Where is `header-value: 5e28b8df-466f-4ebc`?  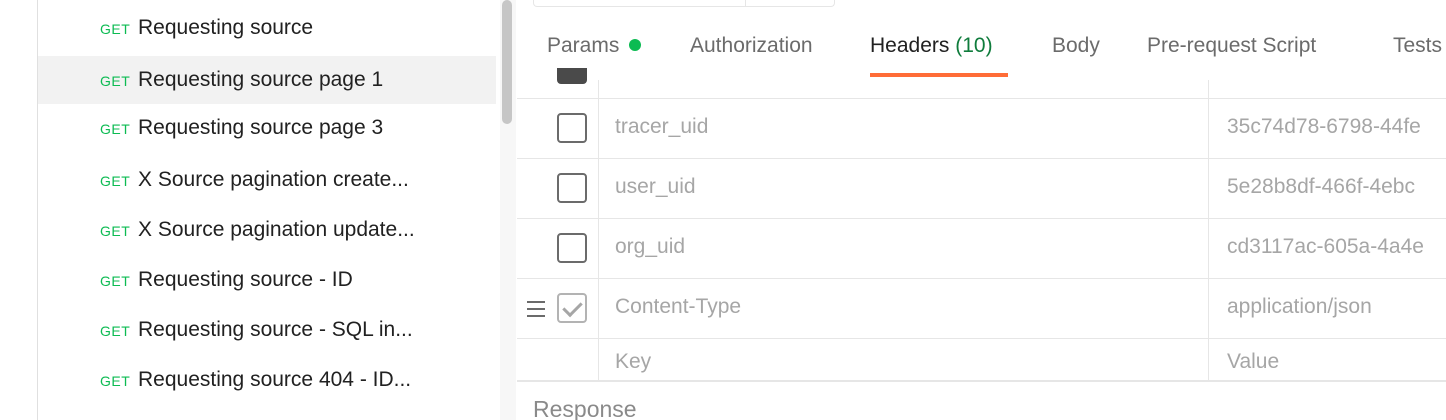 header-value: 5e28b8df-466f-4ebc is located at coordinates (1321, 187).